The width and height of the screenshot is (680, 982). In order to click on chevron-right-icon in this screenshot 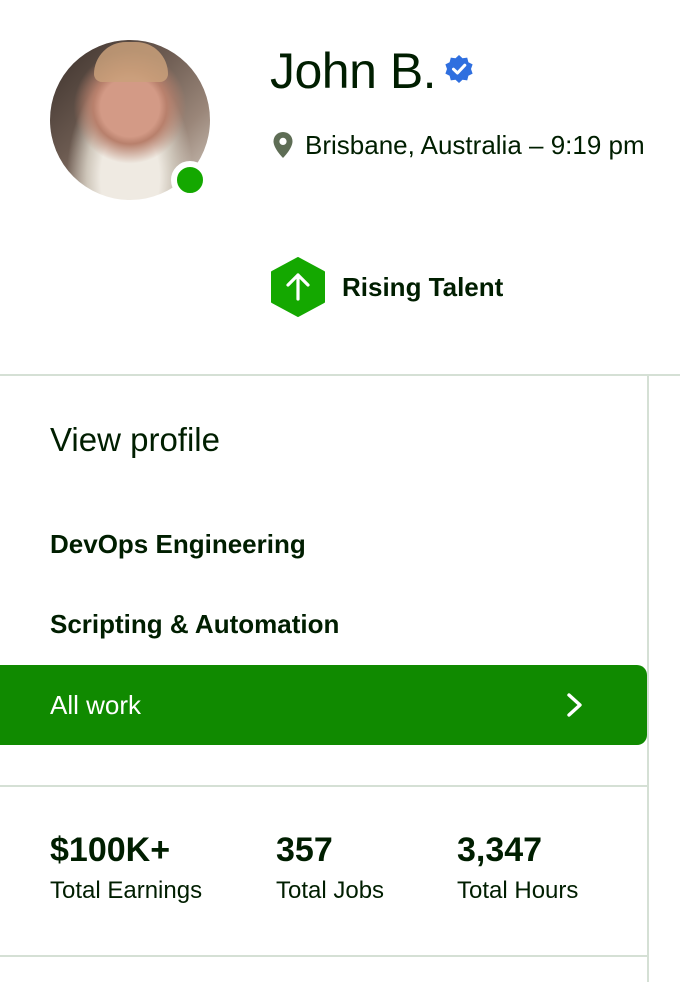, I will do `click(574, 705)`.